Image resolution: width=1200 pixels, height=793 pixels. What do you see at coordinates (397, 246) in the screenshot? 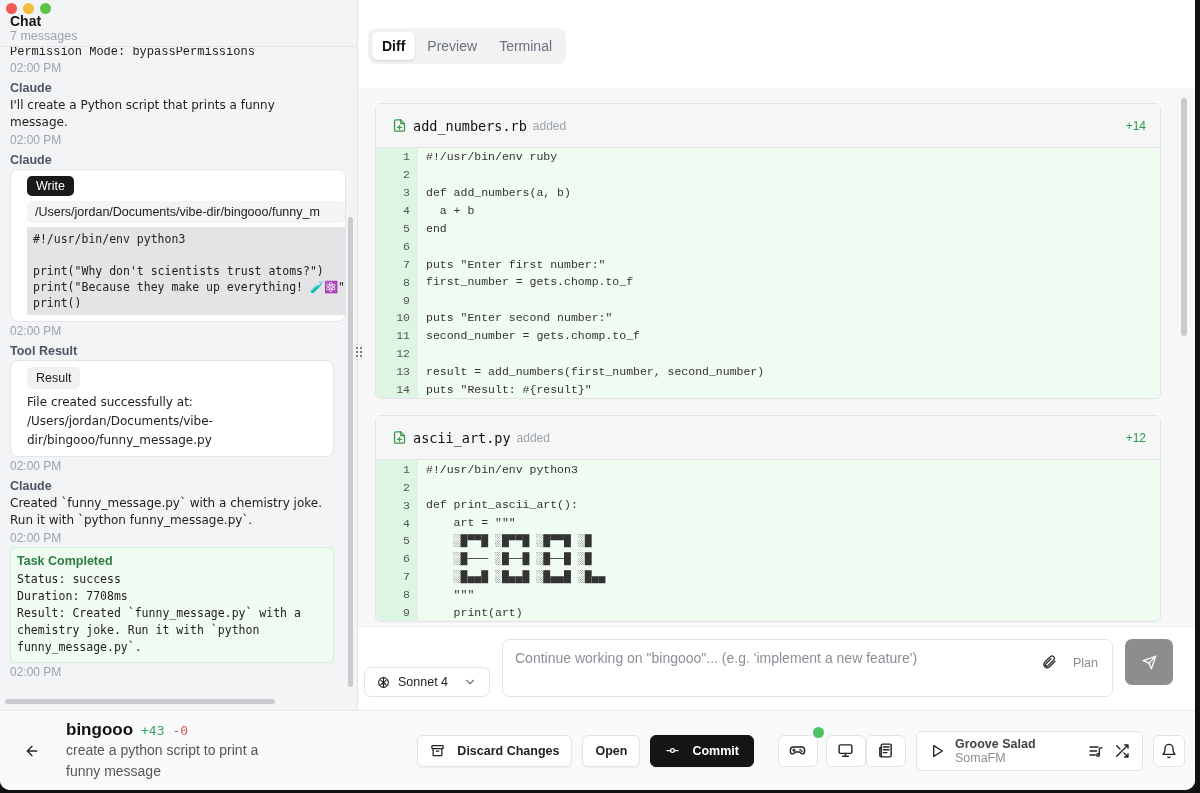
I see `line-number: 6` at bounding box center [397, 246].